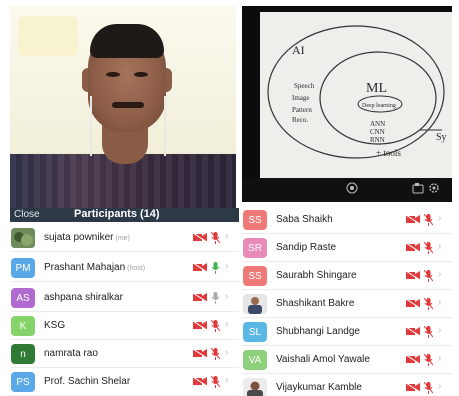  What do you see at coordinates (128, 105) in the screenshot?
I see `speaker-mustache` at bounding box center [128, 105].